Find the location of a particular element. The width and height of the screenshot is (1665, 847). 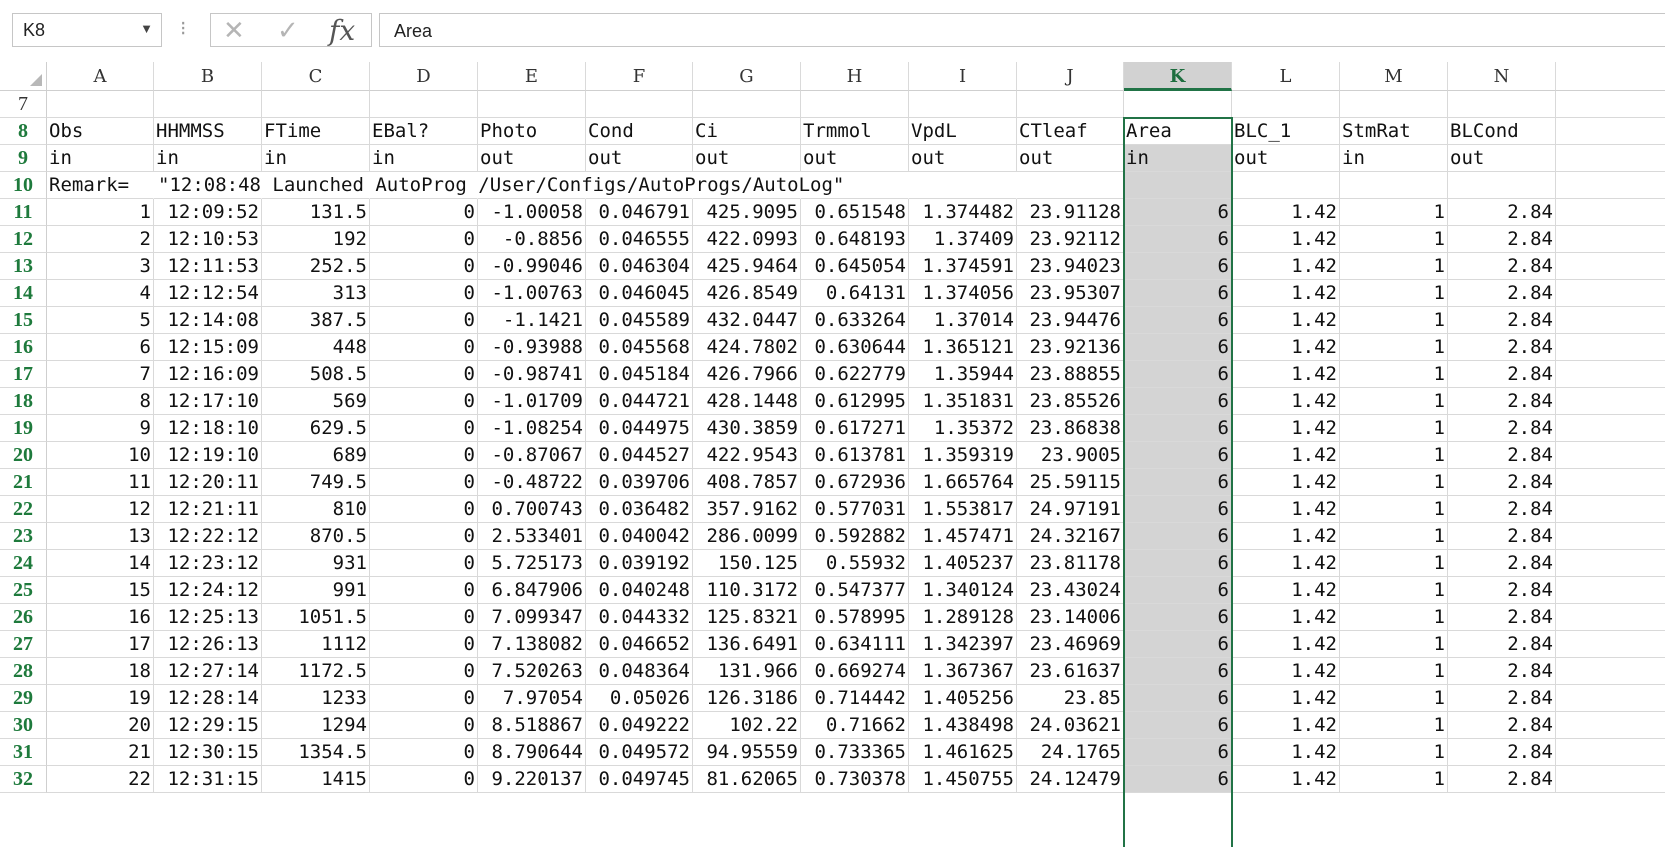

cell-g26: 125.8321 is located at coordinates (747, 617).